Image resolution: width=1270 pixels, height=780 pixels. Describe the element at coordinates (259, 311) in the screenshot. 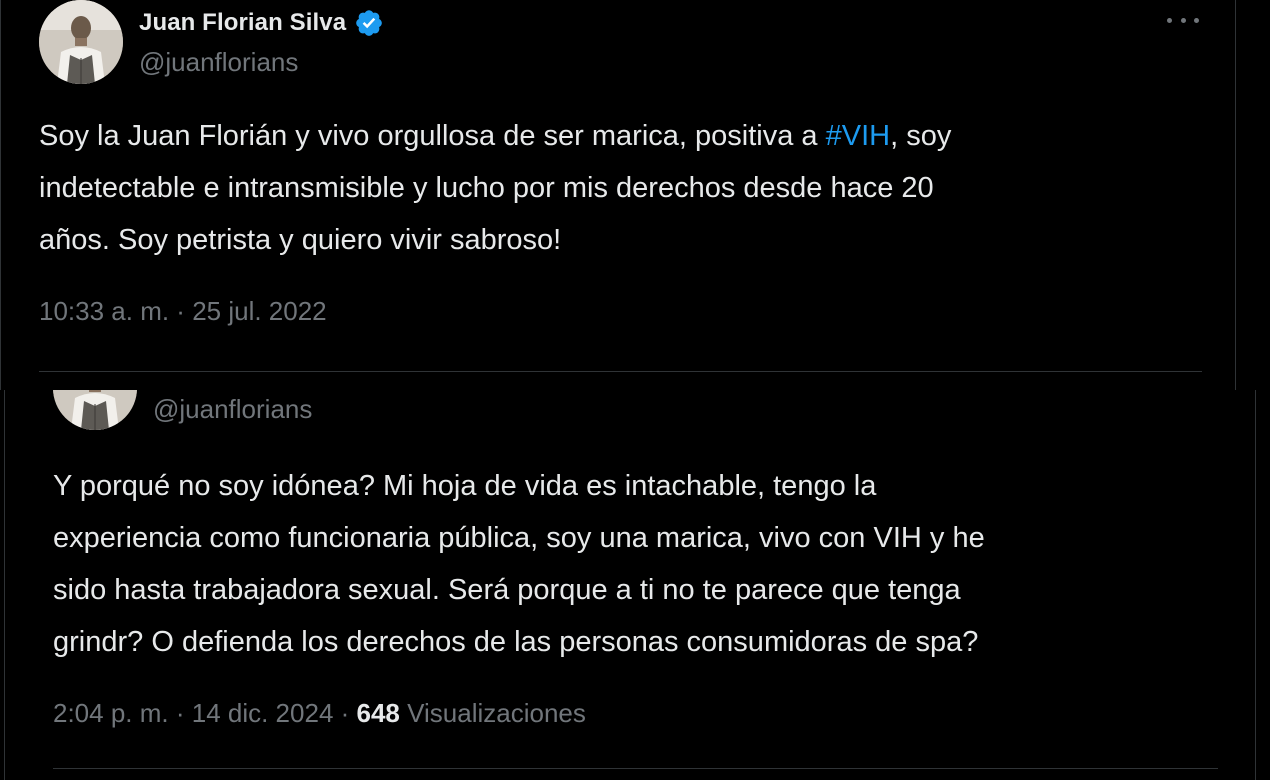

I see `tweet-date: 25 jul. 2022` at that location.